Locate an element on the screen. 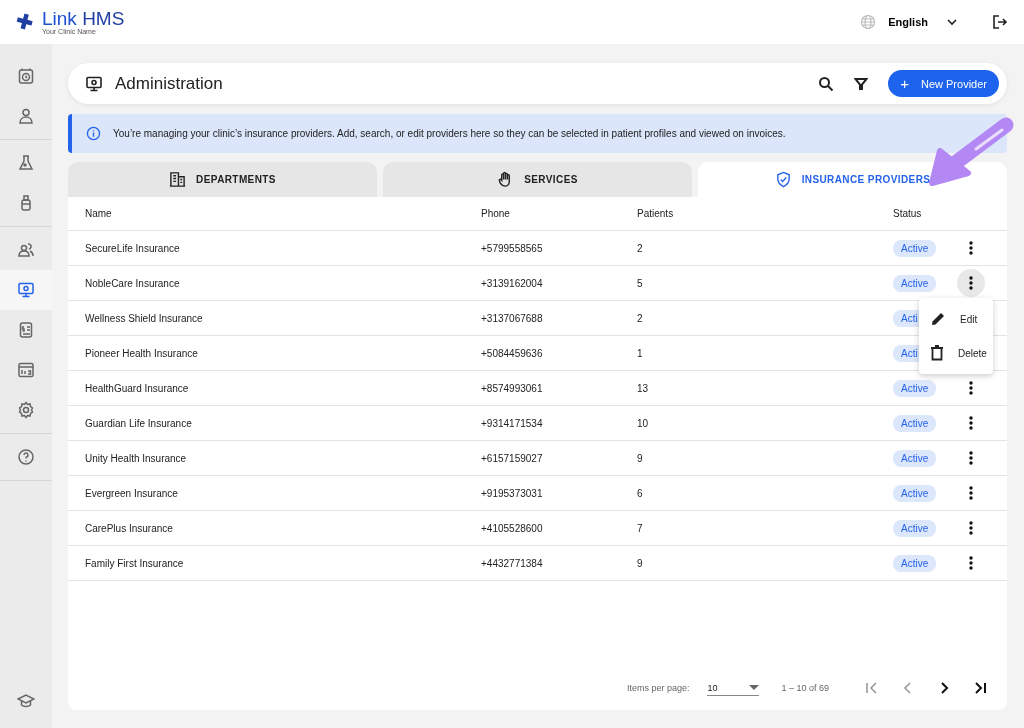 The image size is (1024, 728). language-select: English is located at coordinates (923, 22).